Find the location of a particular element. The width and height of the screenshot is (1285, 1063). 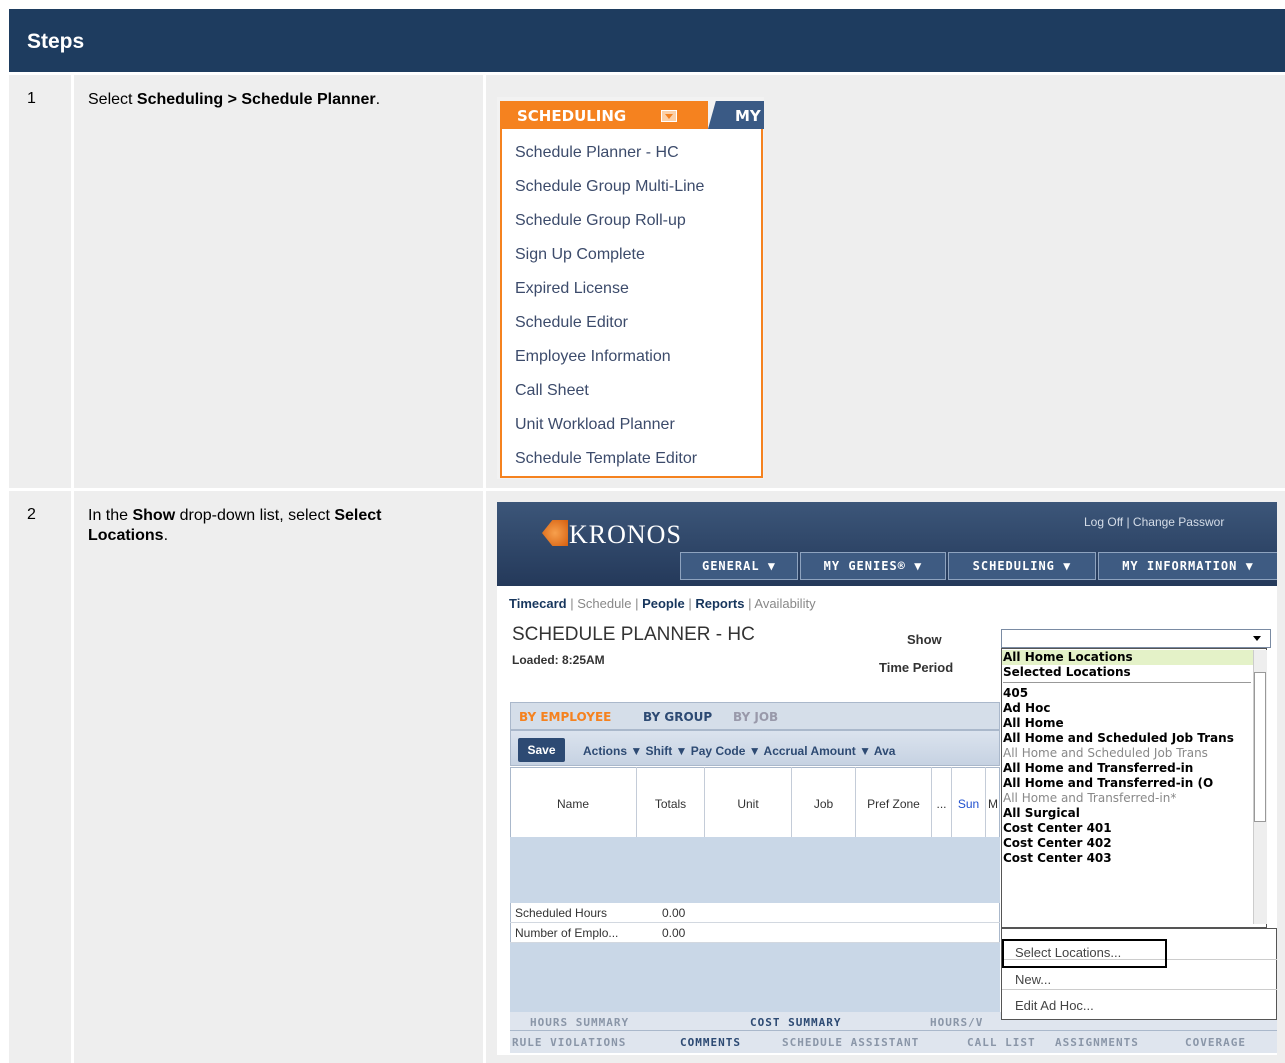

menu-item-expired-license: Expired License is located at coordinates (572, 289).